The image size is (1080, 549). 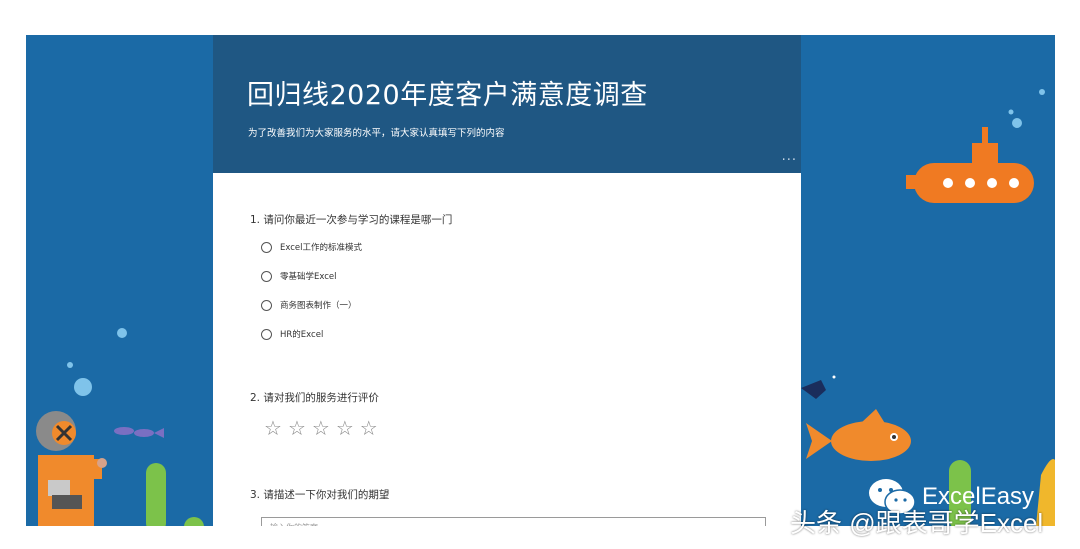 What do you see at coordinates (376, 133) in the screenshot?
I see `form-subtitle: 为了改善我们为大家服务的水平，请大家认真填写下列的内容` at bounding box center [376, 133].